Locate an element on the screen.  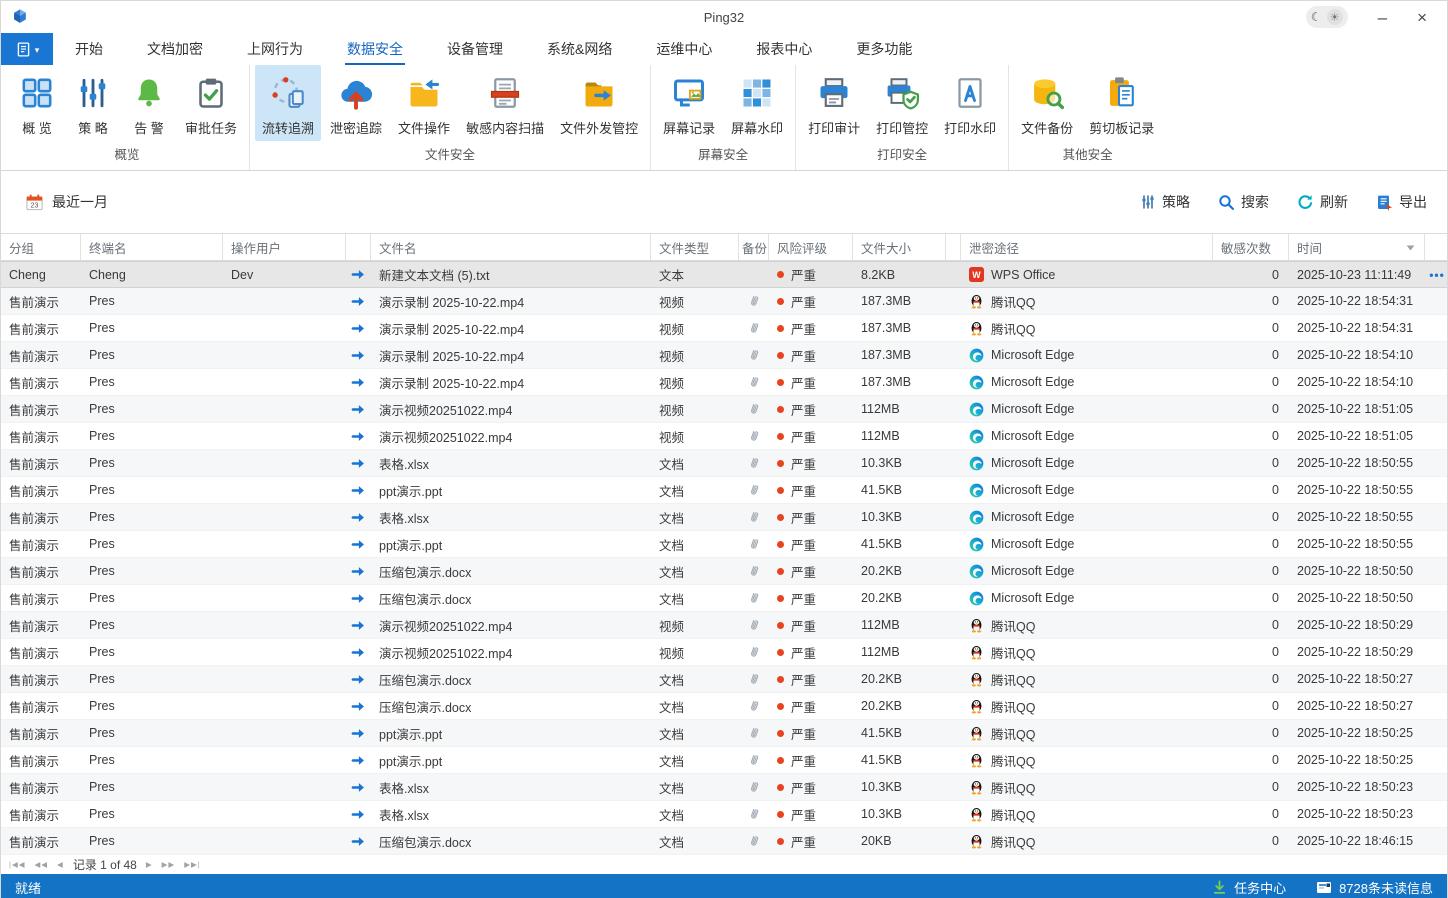
export-button: 导出 is located at coordinates (1401, 202).